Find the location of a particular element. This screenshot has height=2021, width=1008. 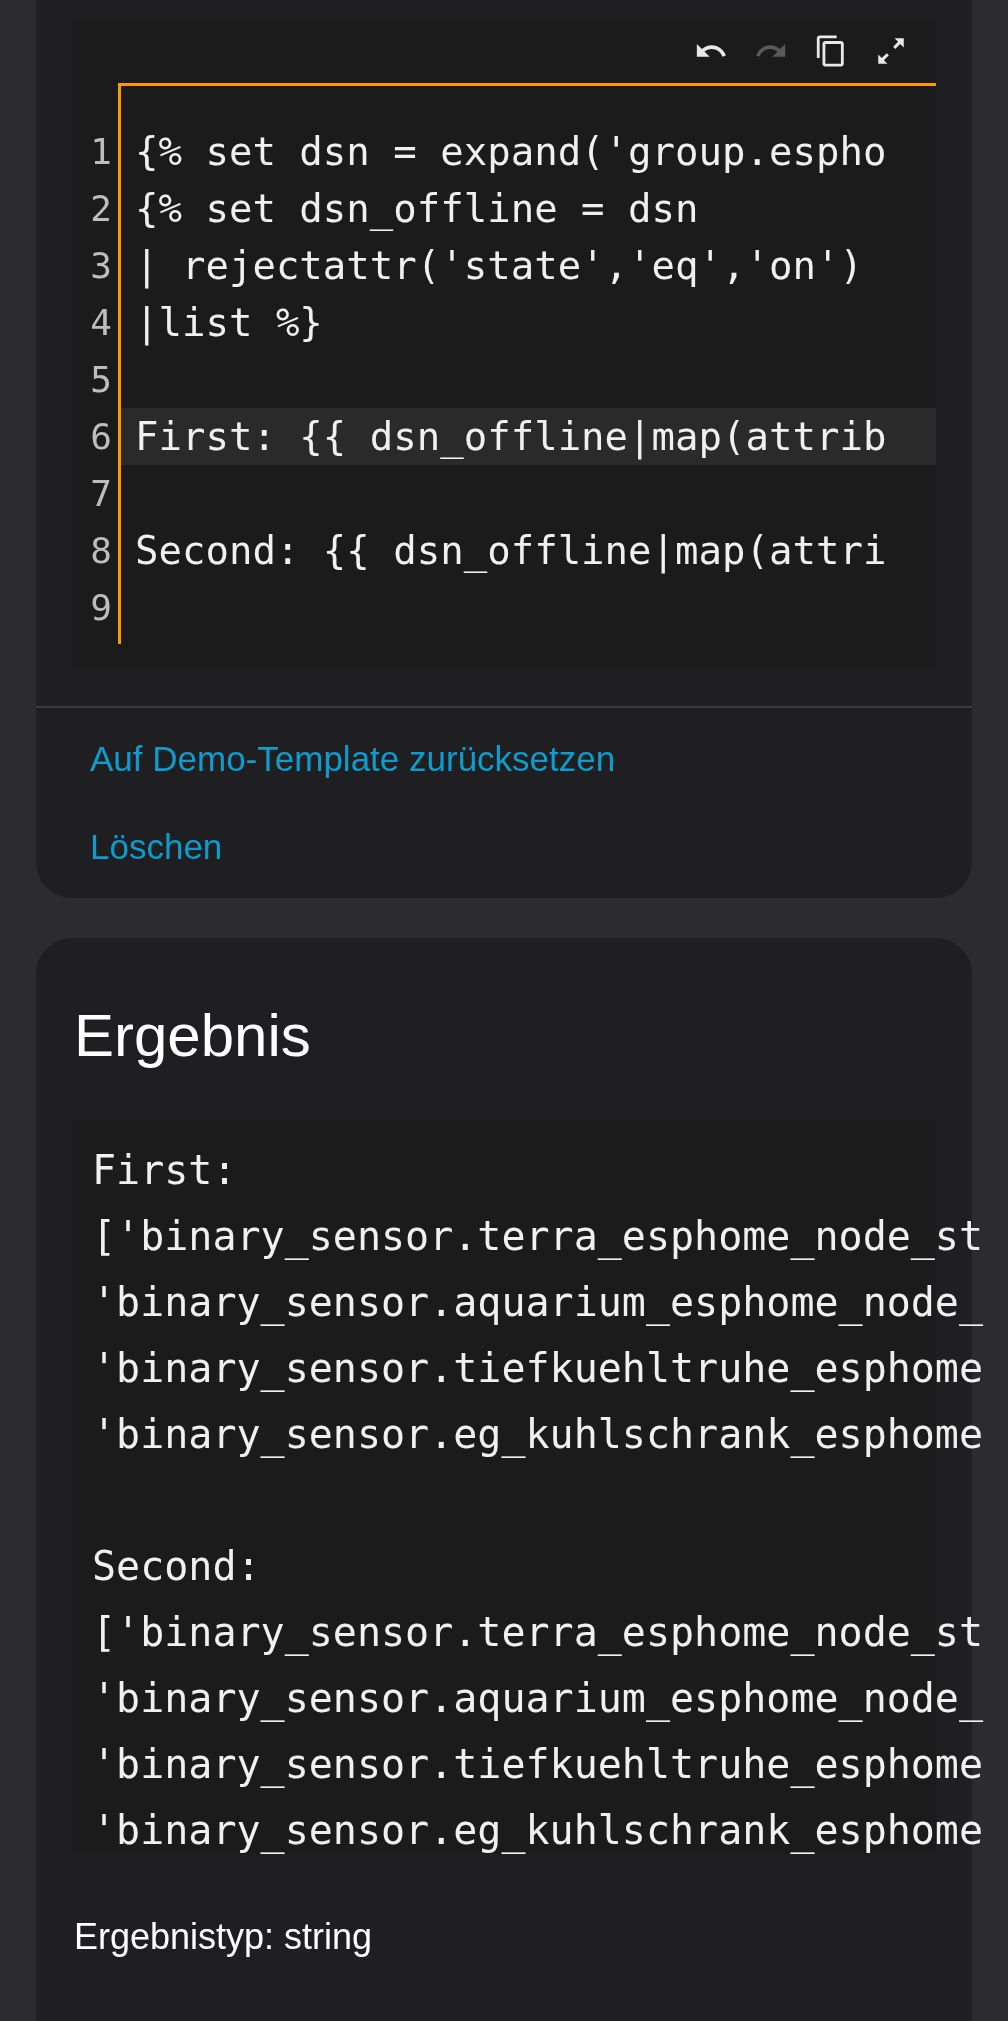

line-number: 1 is located at coordinates (101, 152).